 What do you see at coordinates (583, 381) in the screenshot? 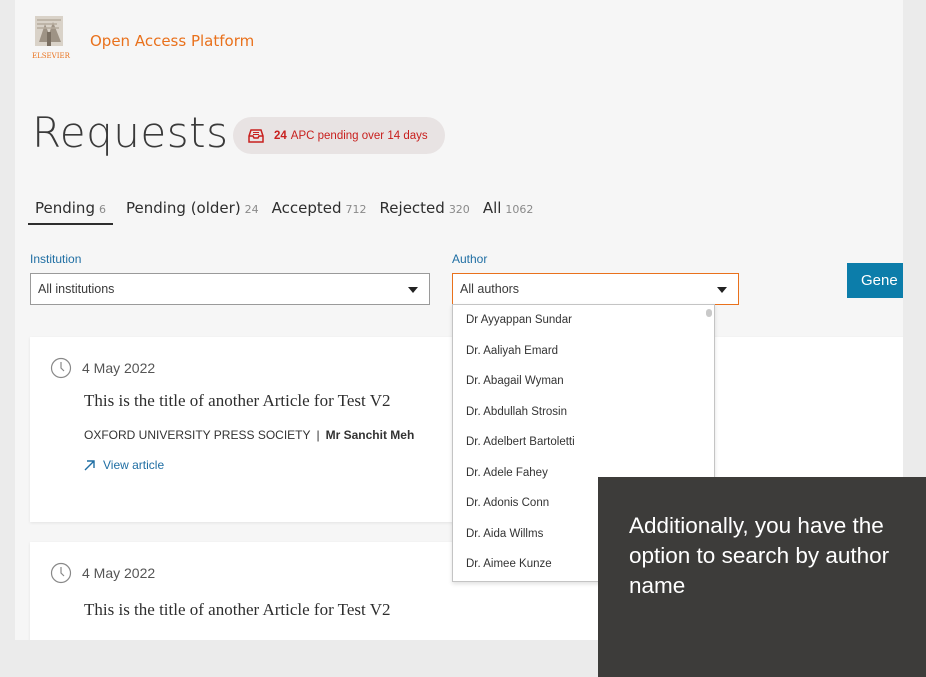
I see `author-option: Dr. Abagail Wyman` at bounding box center [583, 381].